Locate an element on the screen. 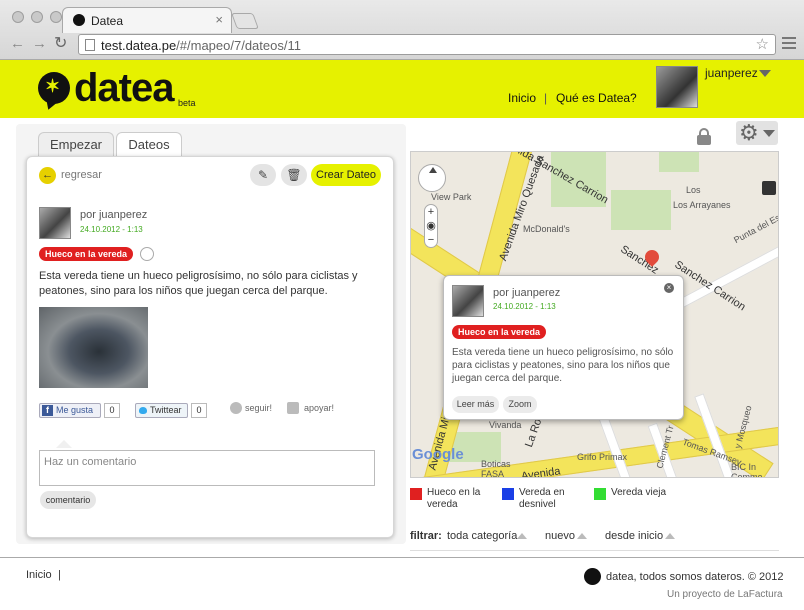 The height and width of the screenshot is (610, 804). google-logo: Google is located at coordinates (438, 454).